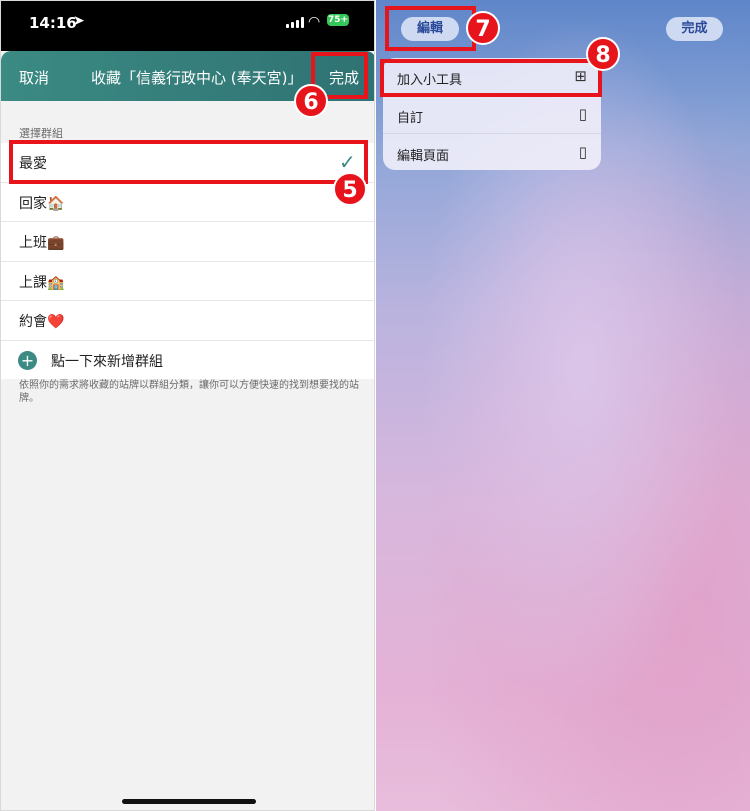 This screenshot has height=811, width=750. I want to click on step-badge-7: 7, so click(483, 28).